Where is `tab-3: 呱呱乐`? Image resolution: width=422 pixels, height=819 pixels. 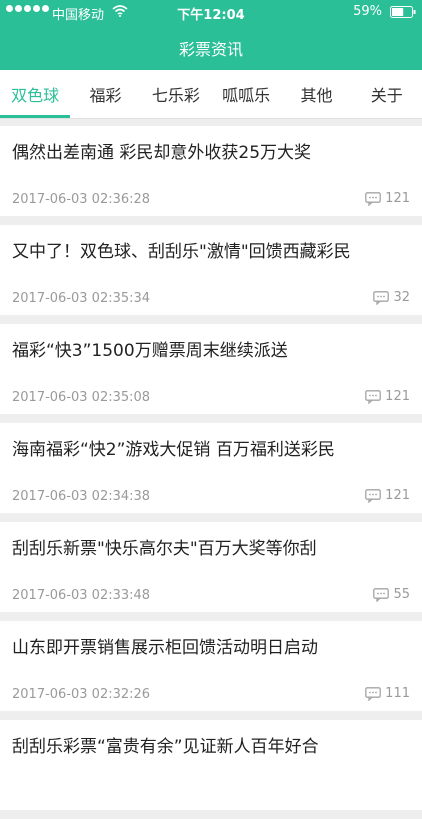
tab-3: 呱呱乐 is located at coordinates (246, 94).